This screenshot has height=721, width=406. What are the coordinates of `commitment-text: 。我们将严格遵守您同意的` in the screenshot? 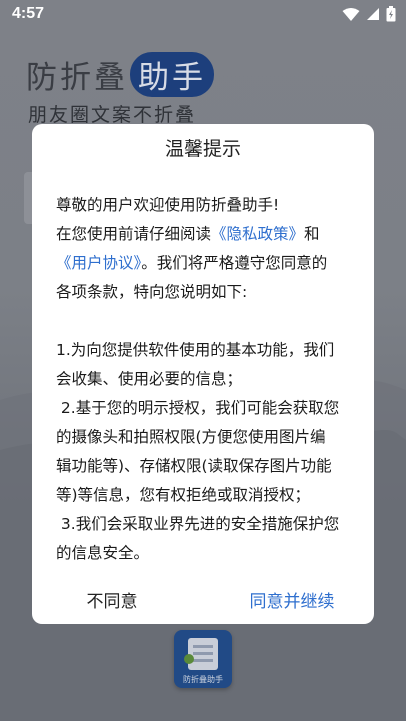 It's located at (234, 263).